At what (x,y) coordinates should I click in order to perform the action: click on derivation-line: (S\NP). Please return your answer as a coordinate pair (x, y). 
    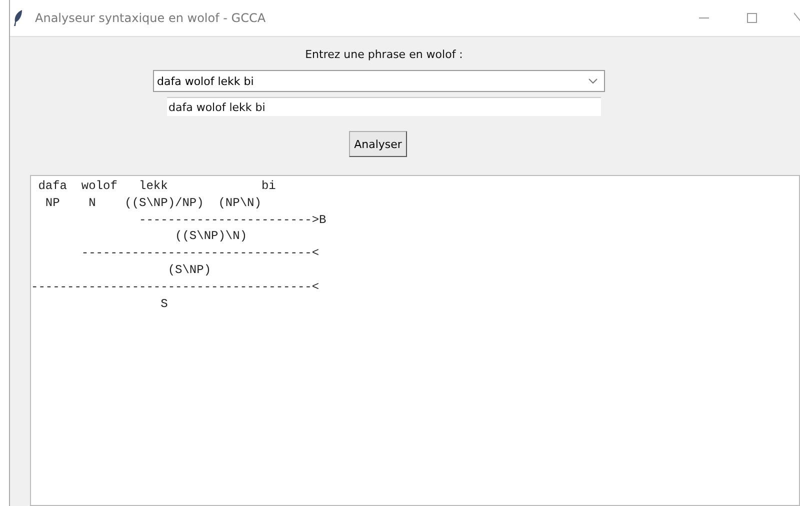
    Looking at the image, I should click on (189, 270).